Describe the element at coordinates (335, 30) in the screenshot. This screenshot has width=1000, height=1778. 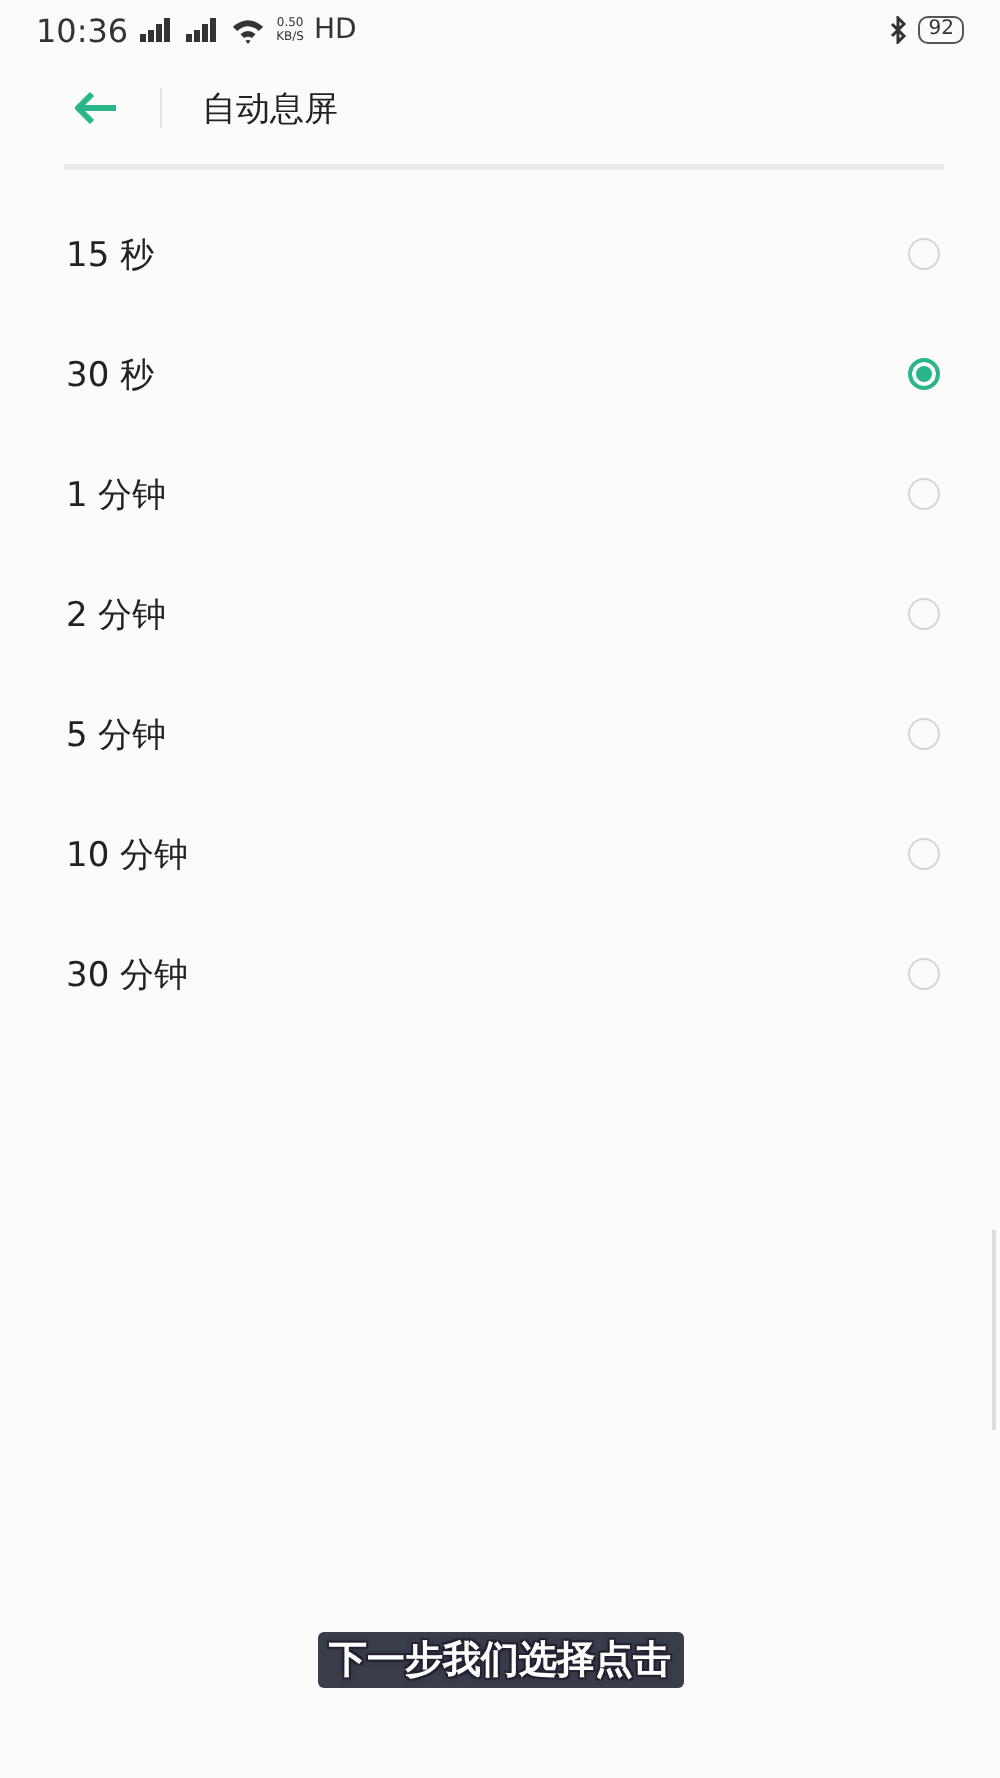
I see `hd-label: HD` at that location.